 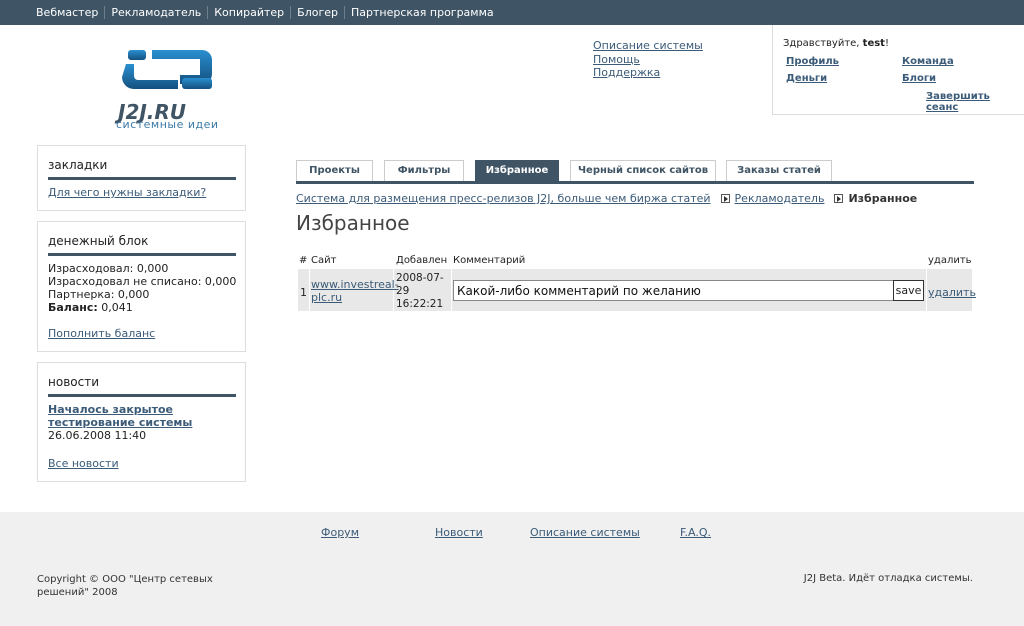 What do you see at coordinates (353, 223) in the screenshot?
I see `page-title: Избранное` at bounding box center [353, 223].